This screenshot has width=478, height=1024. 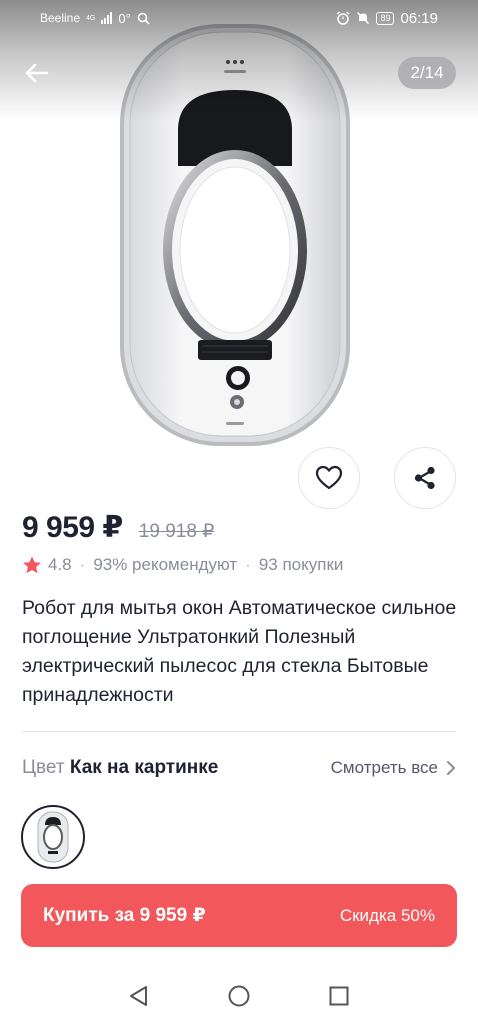 What do you see at coordinates (176, 531) in the screenshot?
I see `old-price: 19 918 ₽` at bounding box center [176, 531].